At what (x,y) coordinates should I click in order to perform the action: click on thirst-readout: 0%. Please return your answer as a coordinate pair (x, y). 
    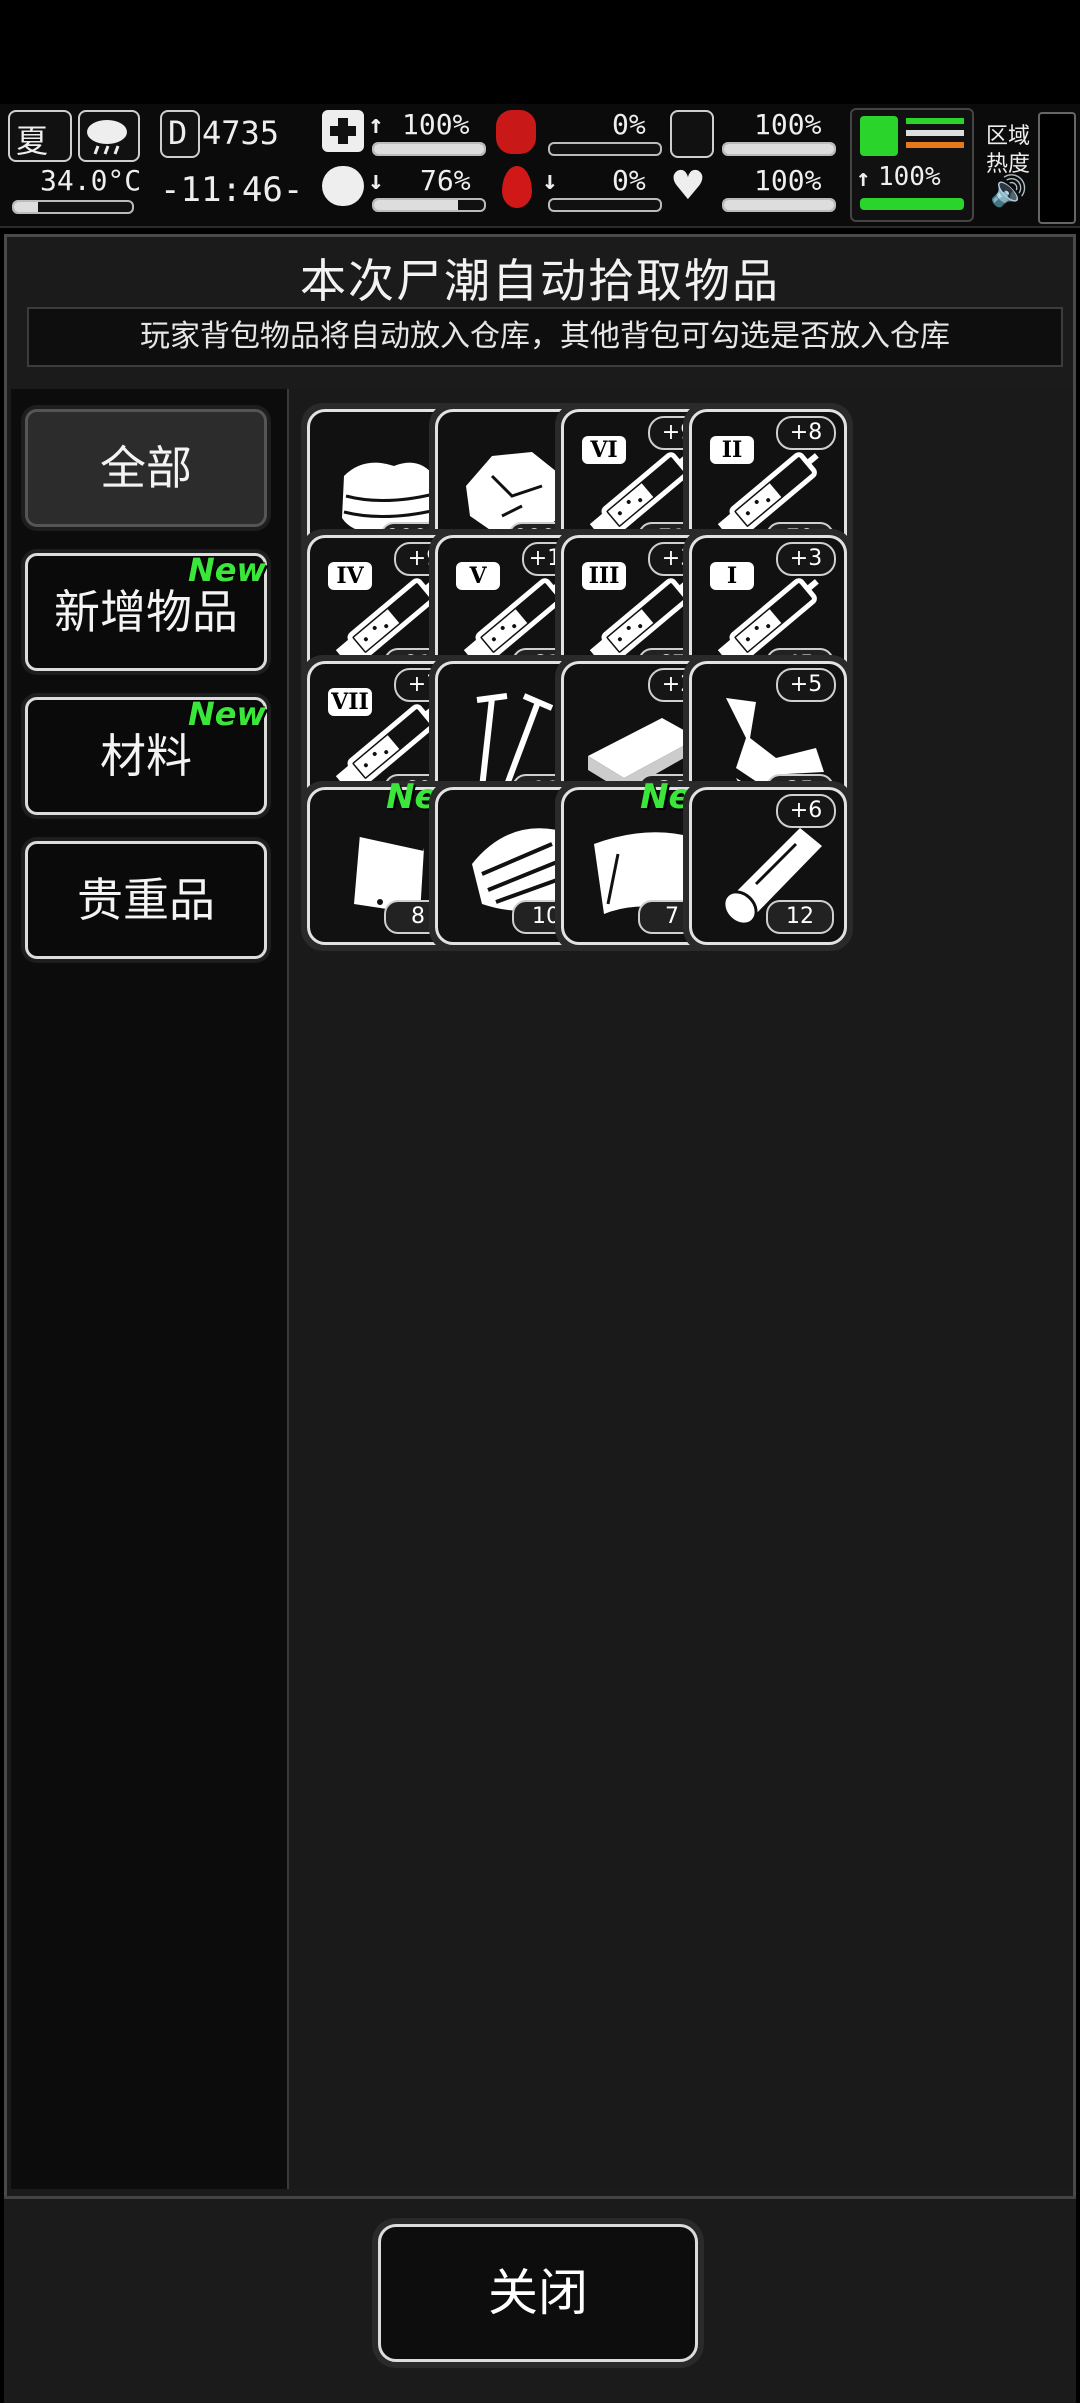
    Looking at the image, I should click on (629, 180).